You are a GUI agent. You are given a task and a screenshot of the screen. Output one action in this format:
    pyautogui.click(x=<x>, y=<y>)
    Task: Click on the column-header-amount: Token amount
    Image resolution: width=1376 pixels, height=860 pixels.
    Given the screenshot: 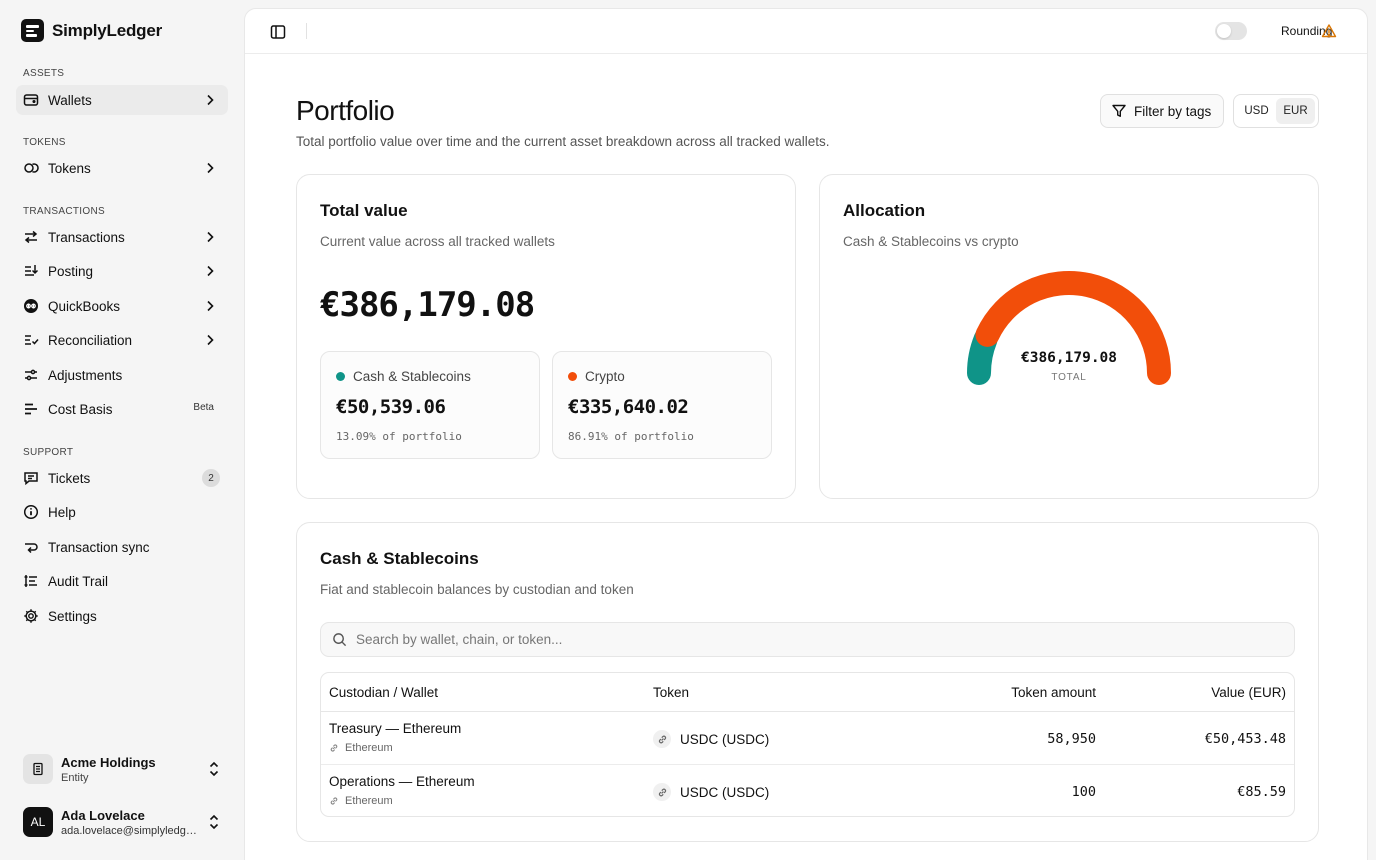 What is the action you would take?
    pyautogui.click(x=1053, y=692)
    